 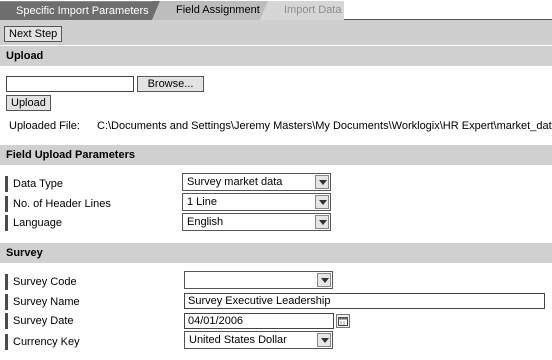 What do you see at coordinates (28, 103) in the screenshot?
I see `upload-button: Upload` at bounding box center [28, 103].